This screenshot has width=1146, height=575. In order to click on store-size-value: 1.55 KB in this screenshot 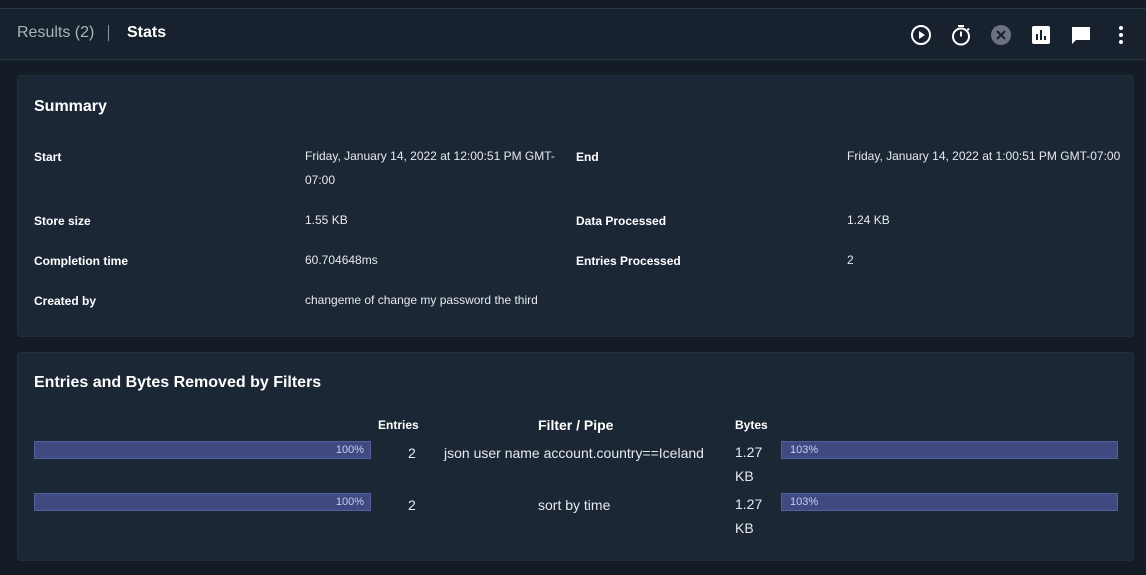, I will do `click(326, 220)`.